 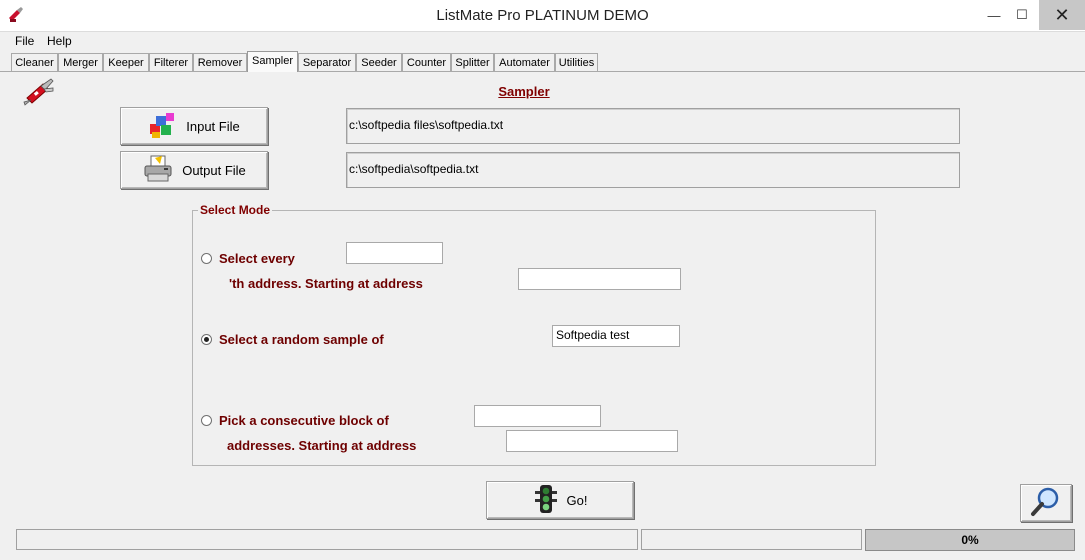 I want to click on tab-utilities: Utilities, so click(x=576, y=62).